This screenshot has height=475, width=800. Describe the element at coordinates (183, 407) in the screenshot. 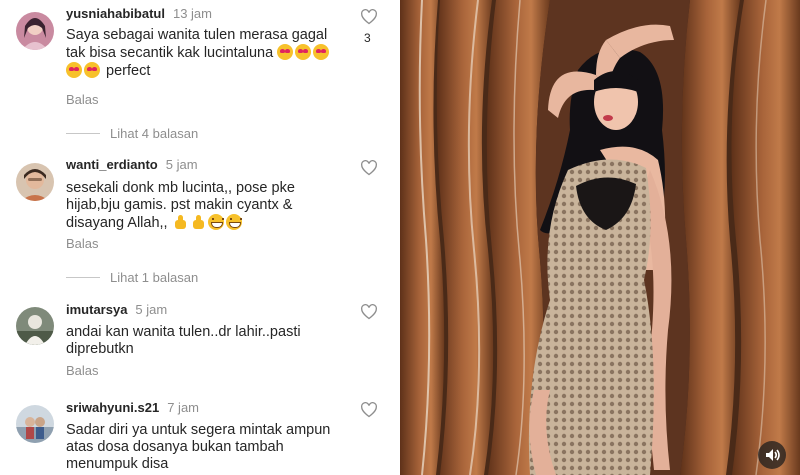

I see `comment-time: 7 jam` at that location.